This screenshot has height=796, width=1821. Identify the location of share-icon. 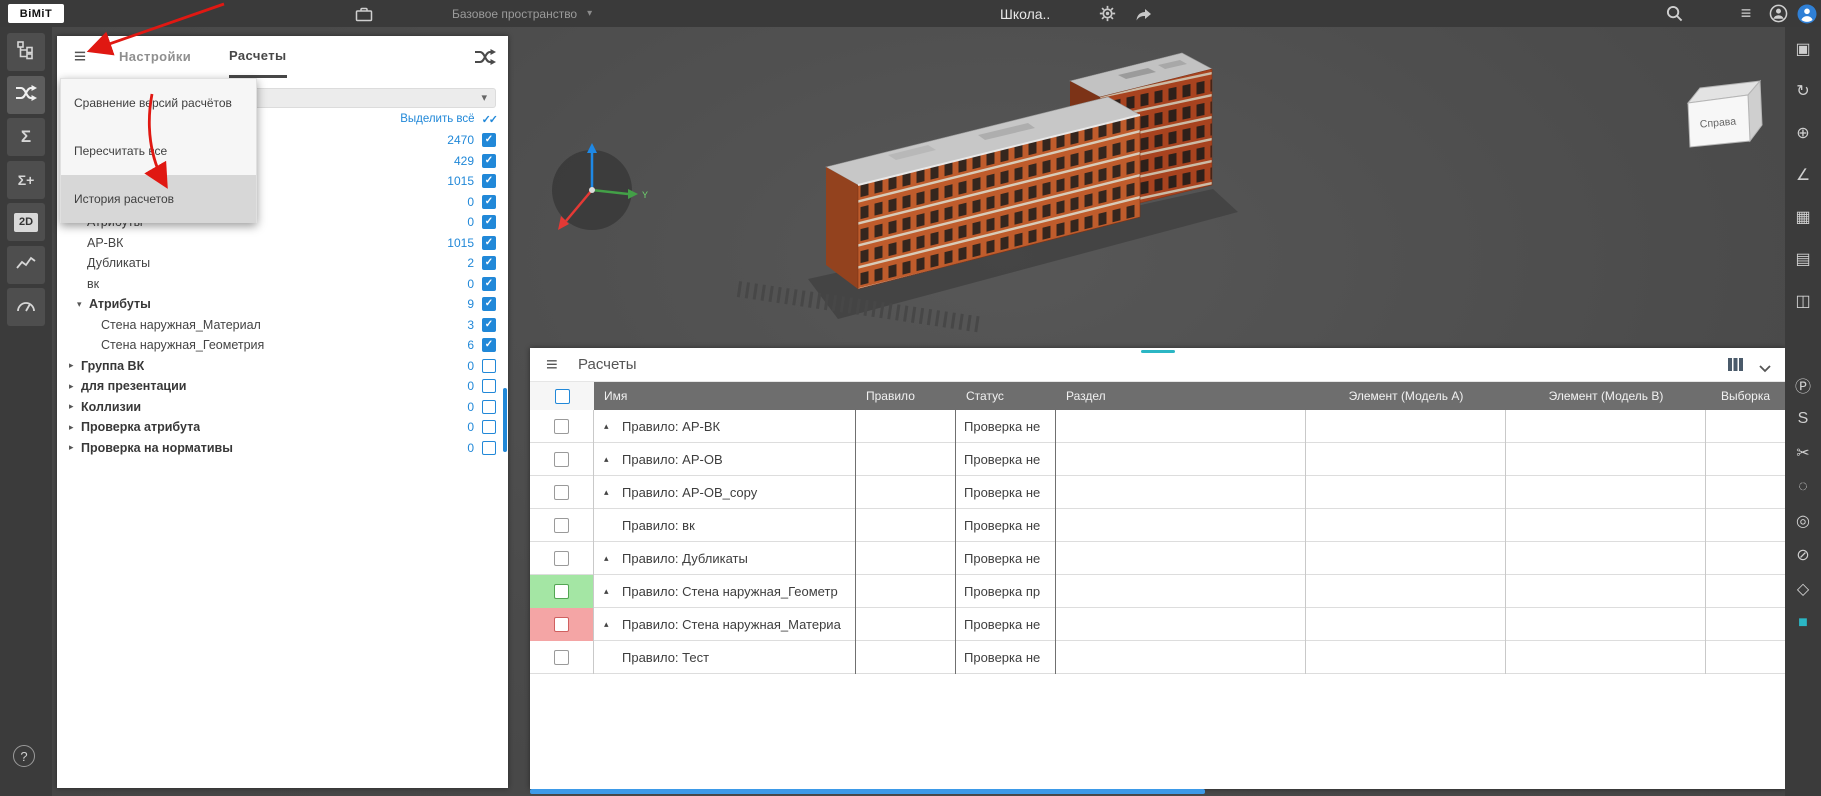
(1144, 13).